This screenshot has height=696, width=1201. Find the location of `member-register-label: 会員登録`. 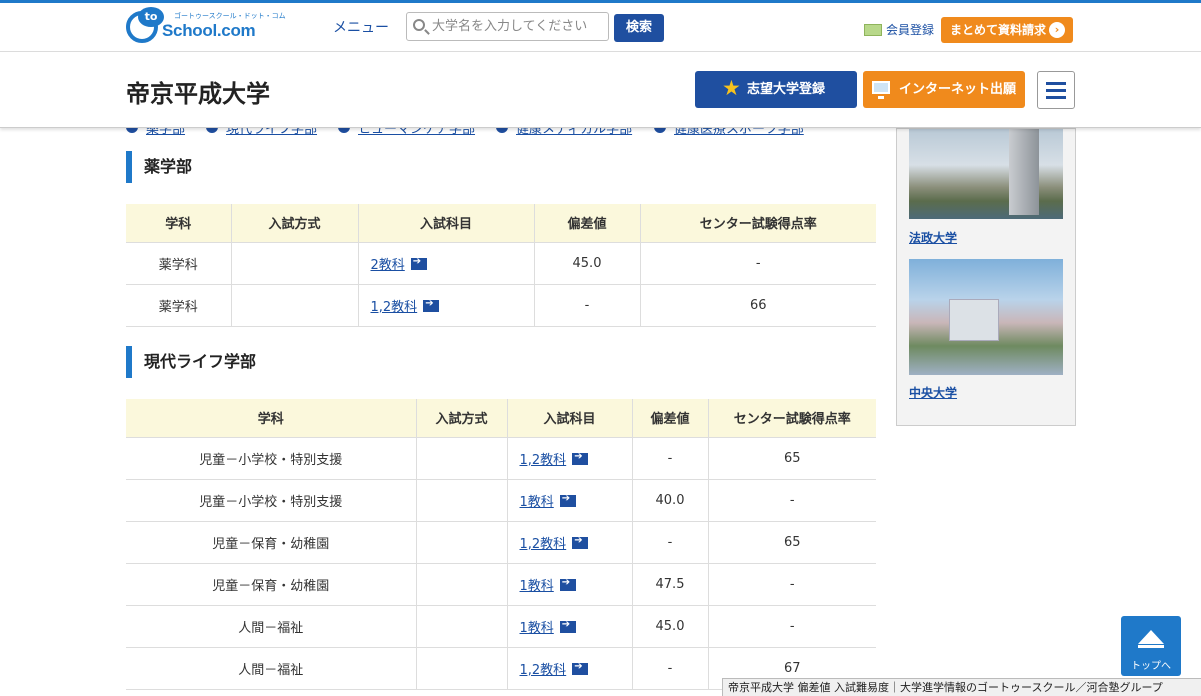

member-register-label: 会員登録 is located at coordinates (910, 30).